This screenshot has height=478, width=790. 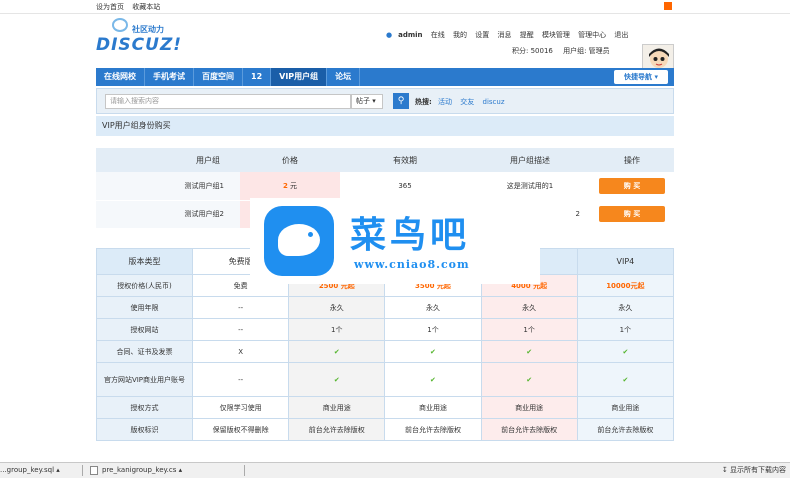 I want to click on menu-my: 我的, so click(x=460, y=35).